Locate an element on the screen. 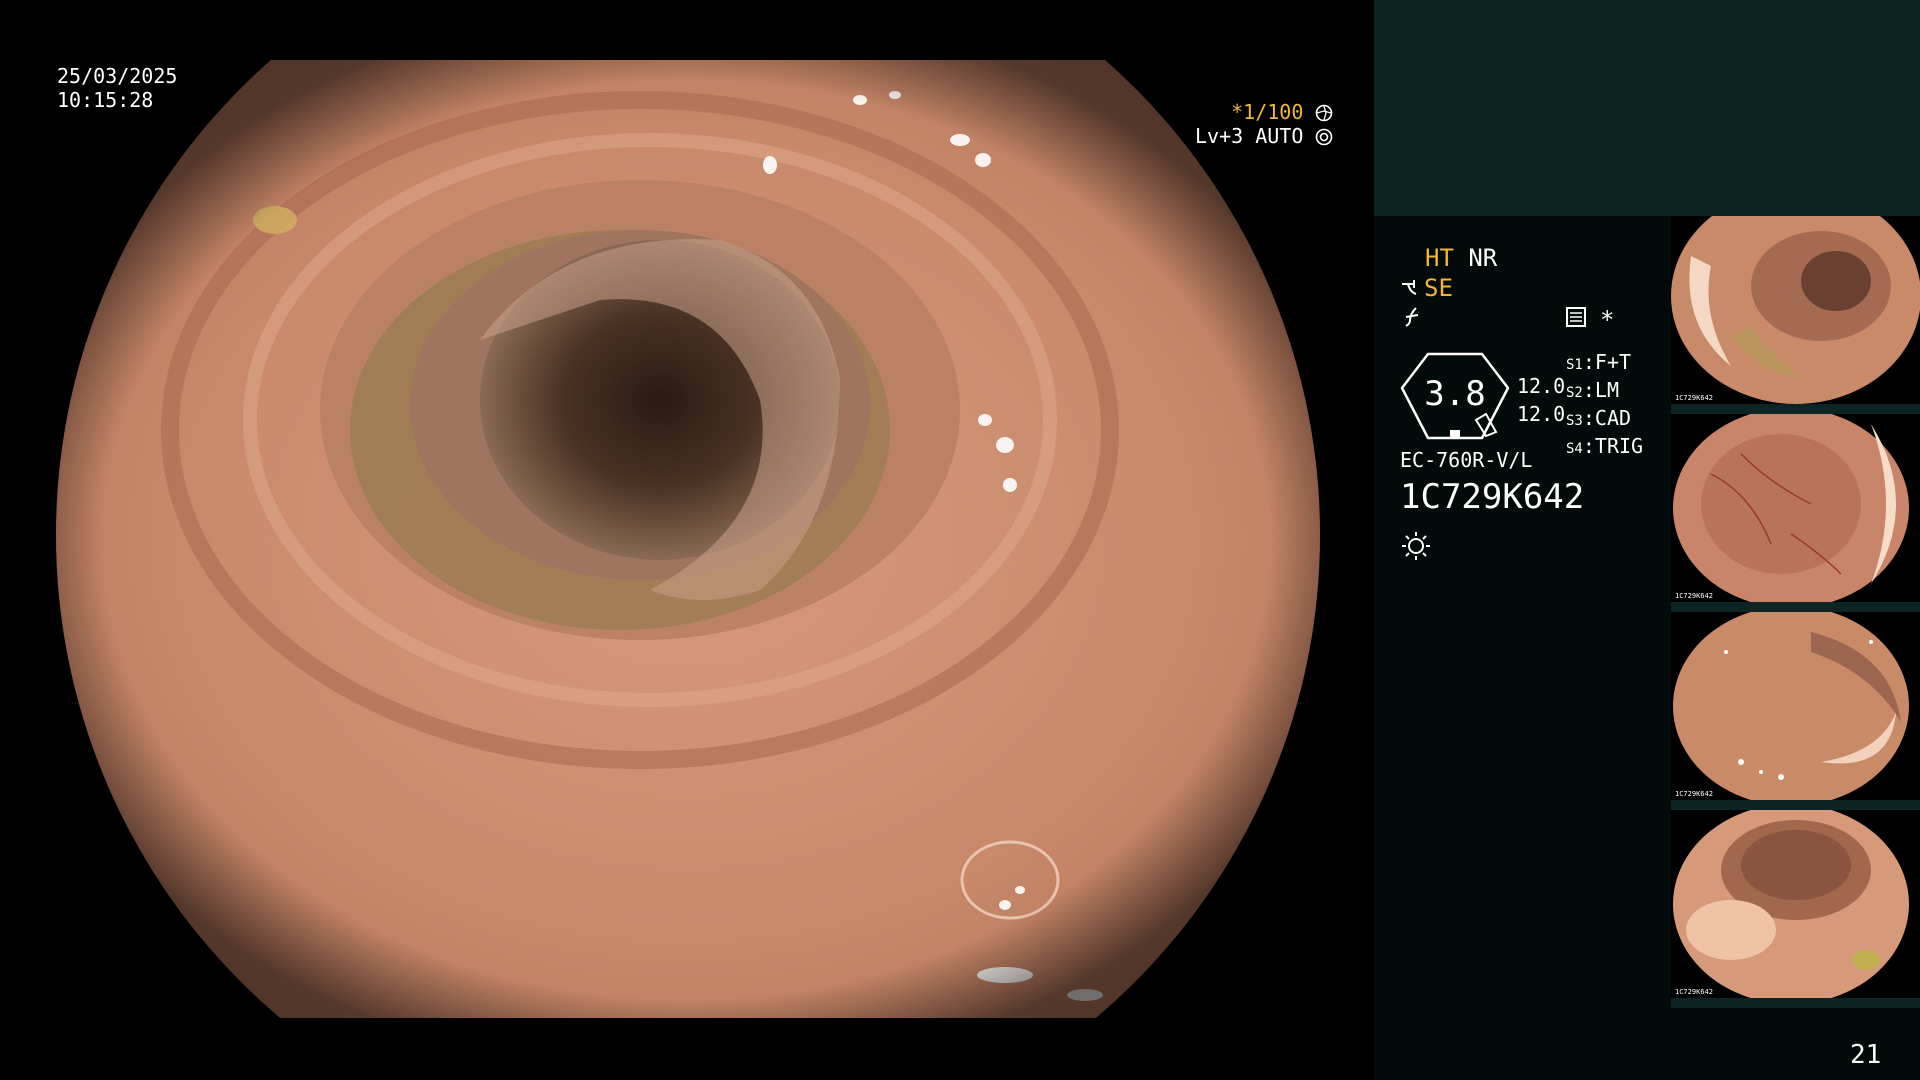  scope-serial: 1C729K642 is located at coordinates (1492, 497).